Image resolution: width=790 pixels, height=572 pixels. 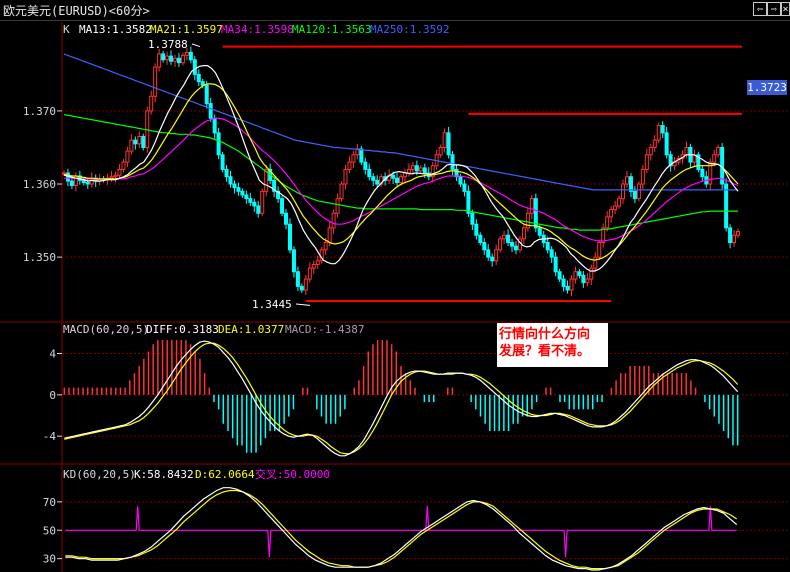 I want to click on high-price-label: 1.3788, so click(x=168, y=44).